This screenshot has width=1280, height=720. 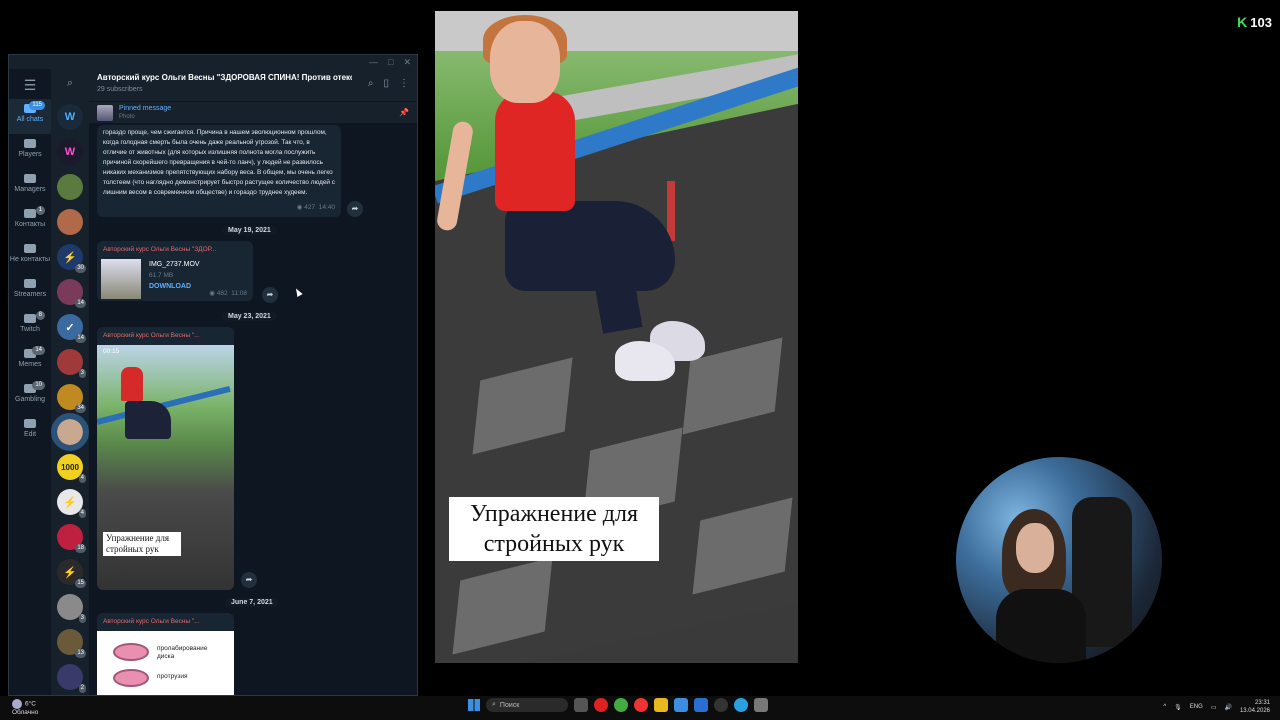 I want to click on system-tray: ^ 🎙 ENG ▭ 🔊 23:31 13.04.2026, so click(x=1216, y=707).